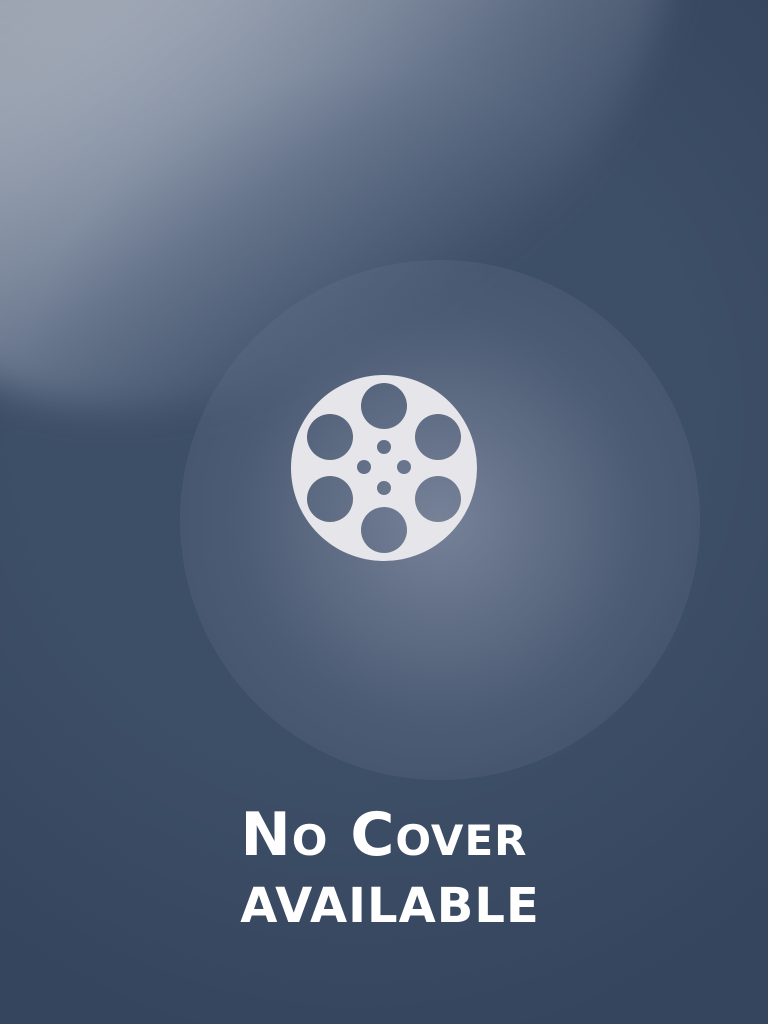  What do you see at coordinates (384, 468) in the screenshot?
I see `film-reel-icon` at bounding box center [384, 468].